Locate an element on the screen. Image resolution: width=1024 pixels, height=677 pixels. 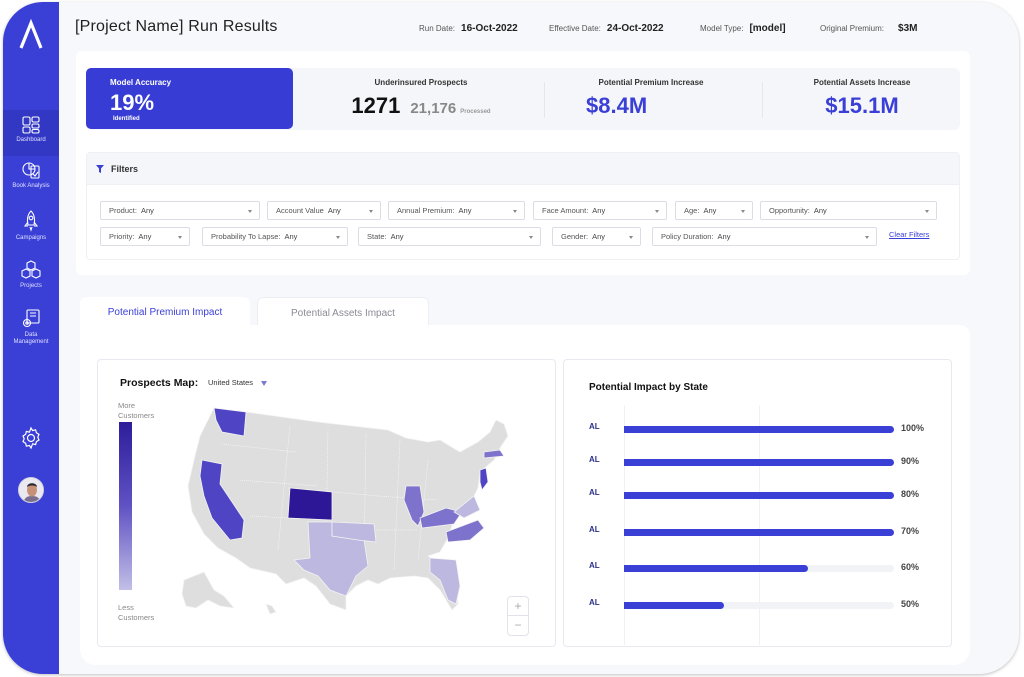
caret-down-icon is located at coordinates (264, 383).